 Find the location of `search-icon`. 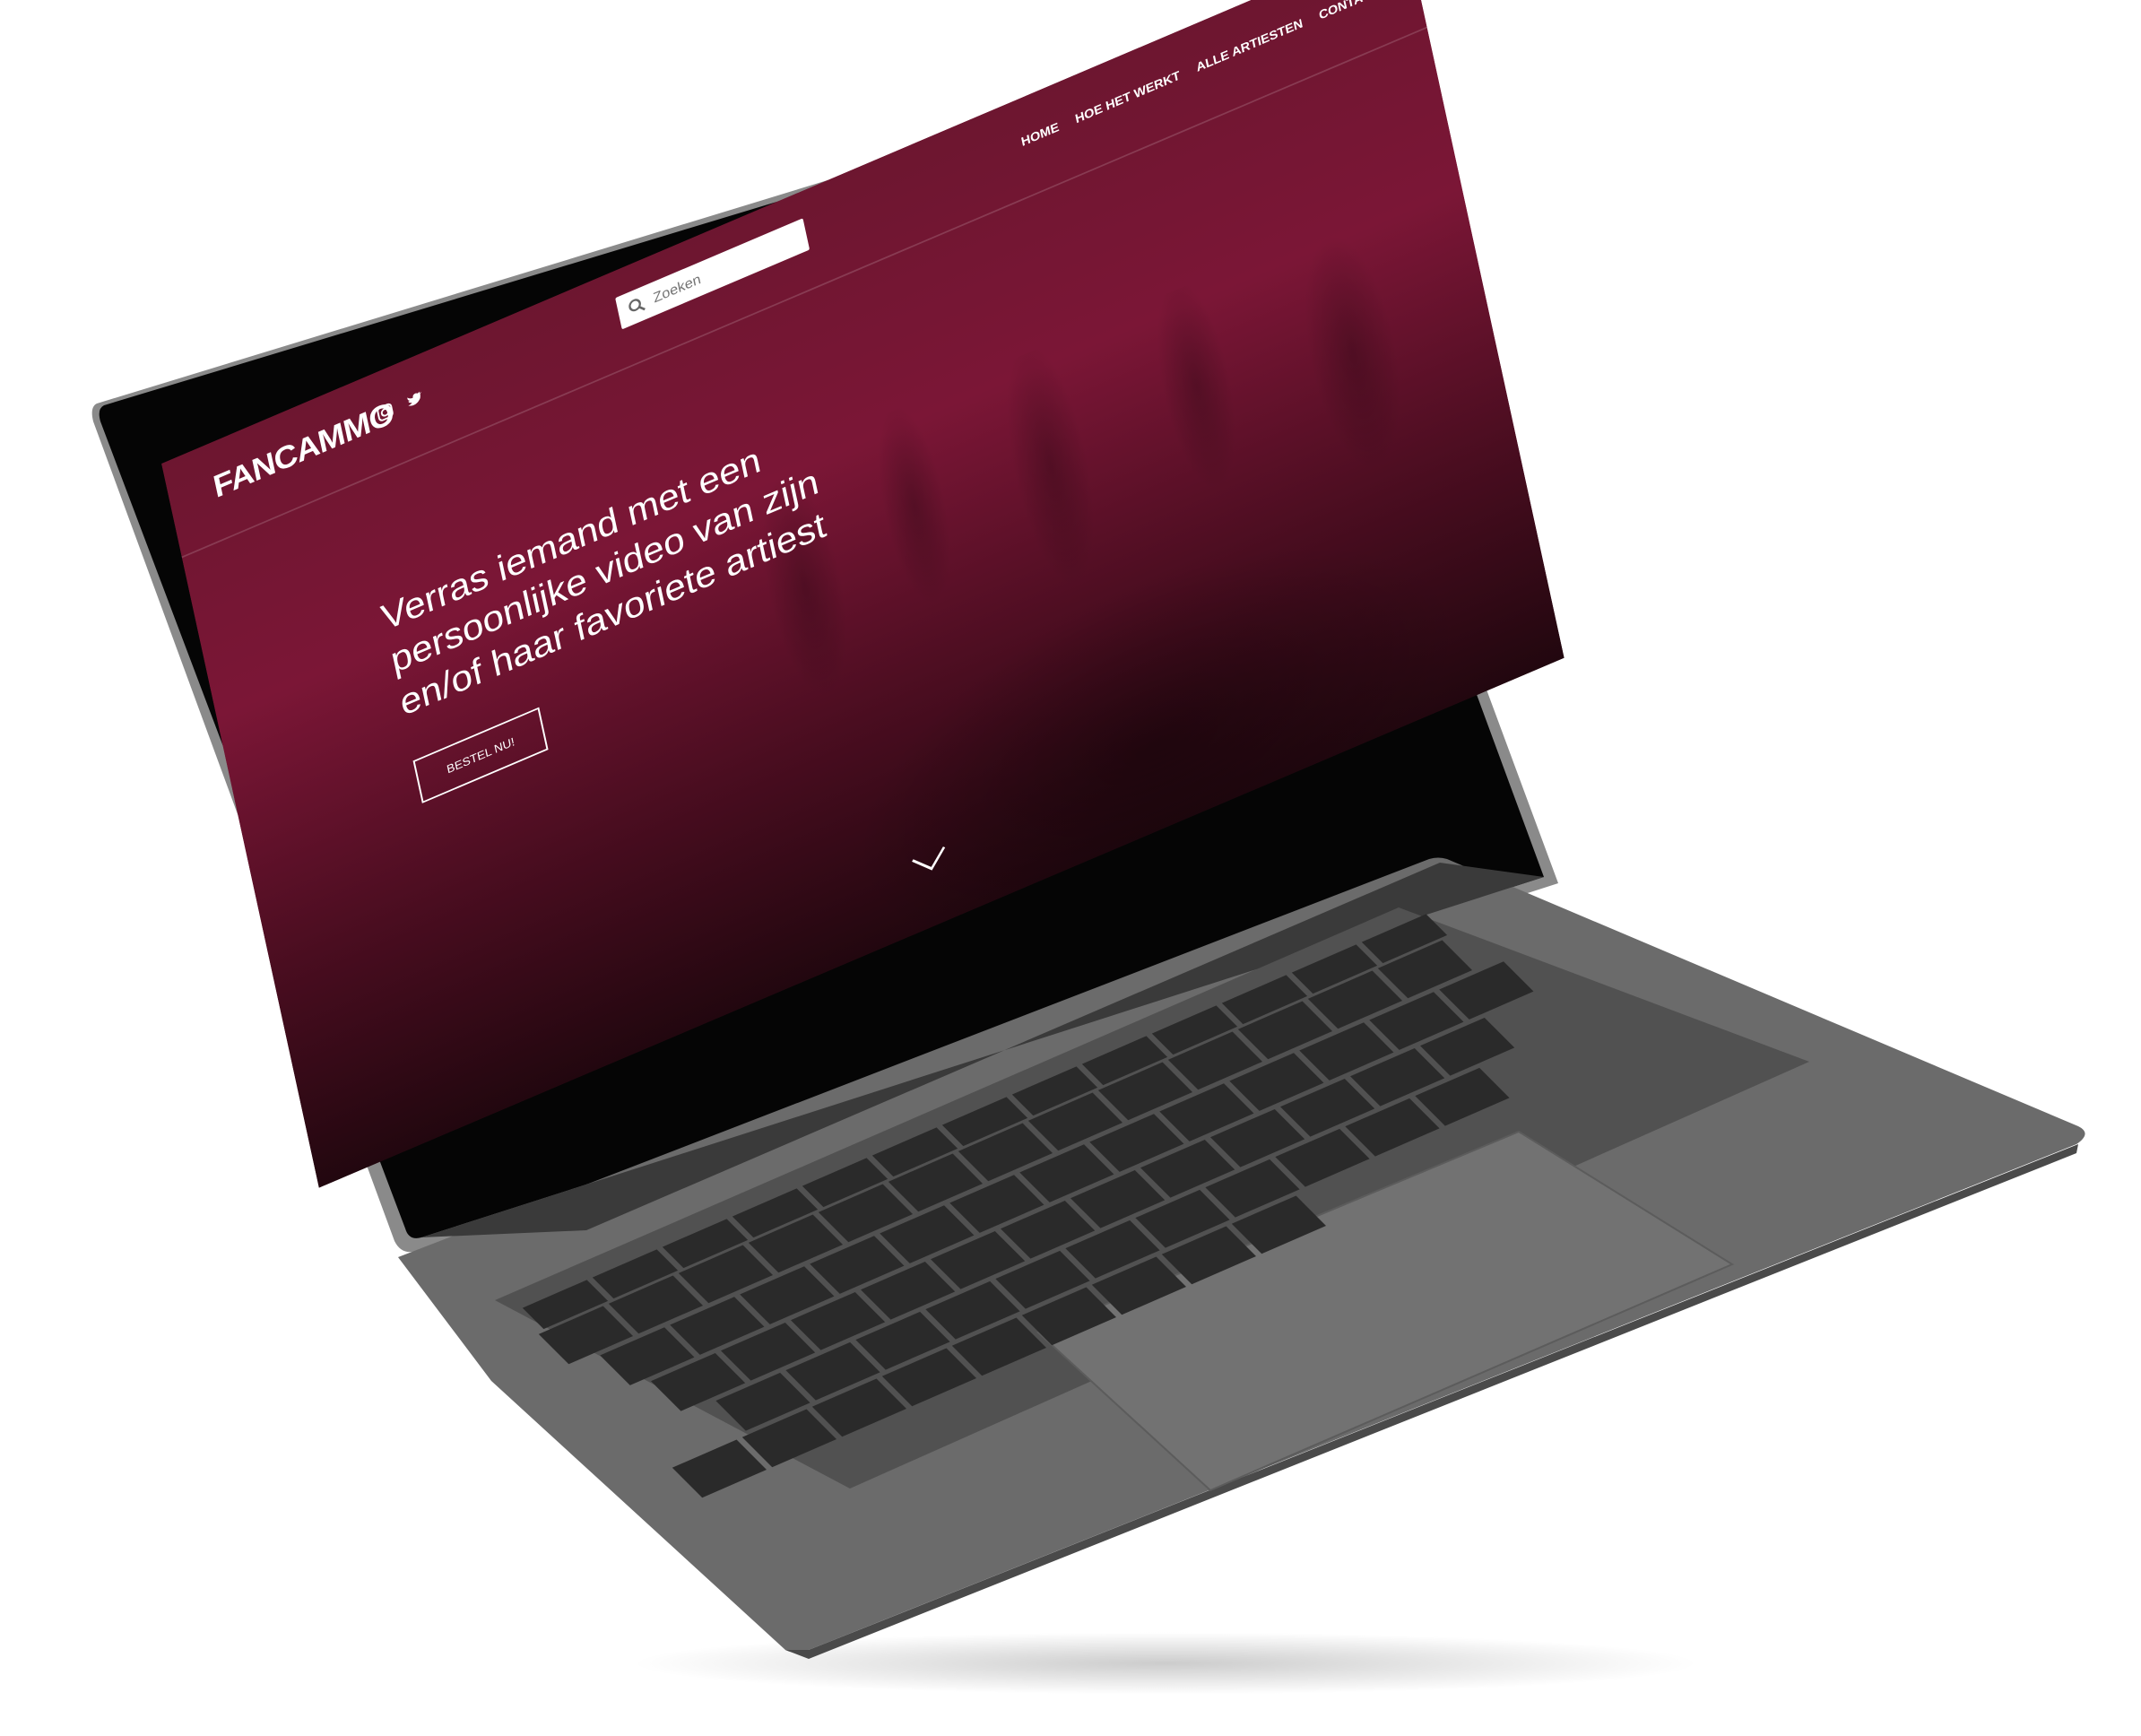

search-icon is located at coordinates (637, 305).